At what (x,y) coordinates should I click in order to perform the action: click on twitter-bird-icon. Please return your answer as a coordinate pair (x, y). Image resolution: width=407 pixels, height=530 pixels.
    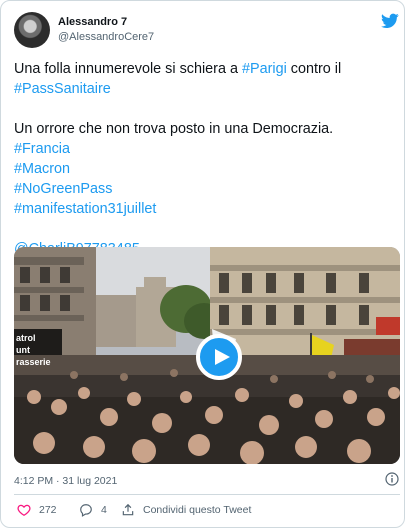
    Looking at the image, I should click on (390, 21).